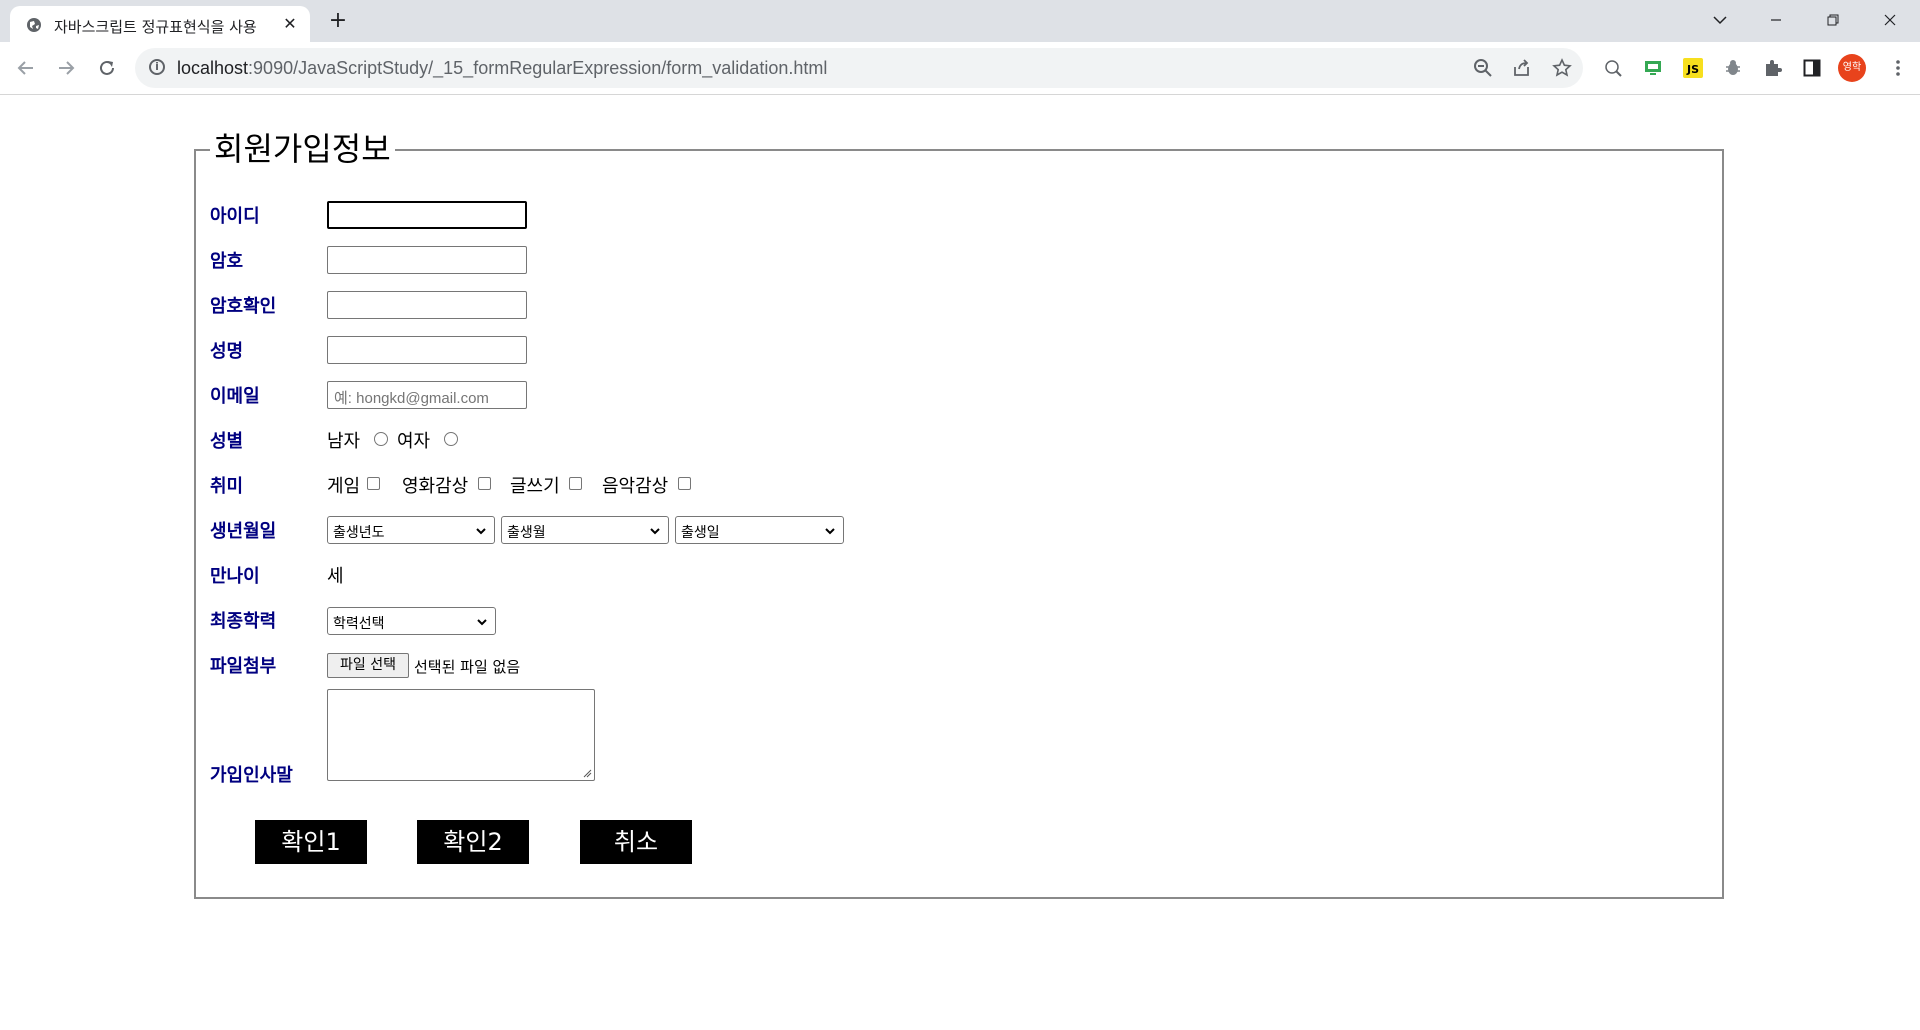  I want to click on age-unit: 세, so click(335, 576).